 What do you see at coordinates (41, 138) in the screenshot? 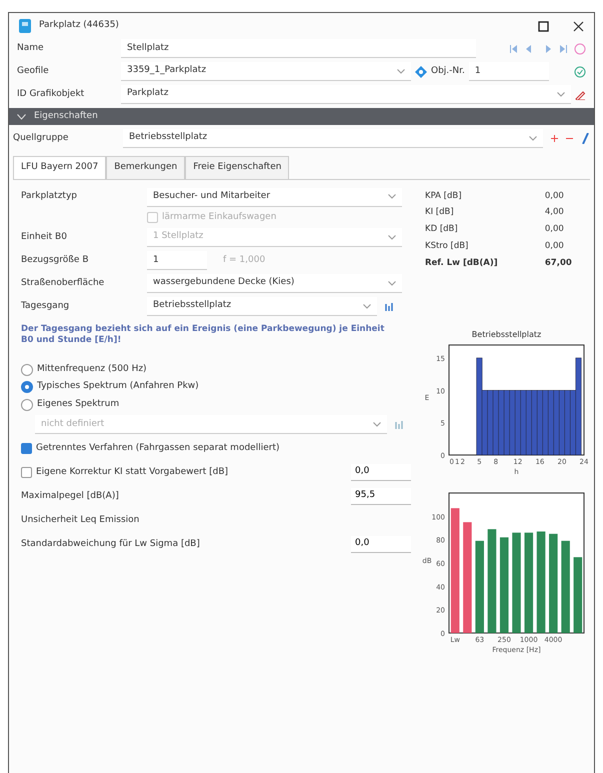
I see `field-label: Quellgruppe` at bounding box center [41, 138].